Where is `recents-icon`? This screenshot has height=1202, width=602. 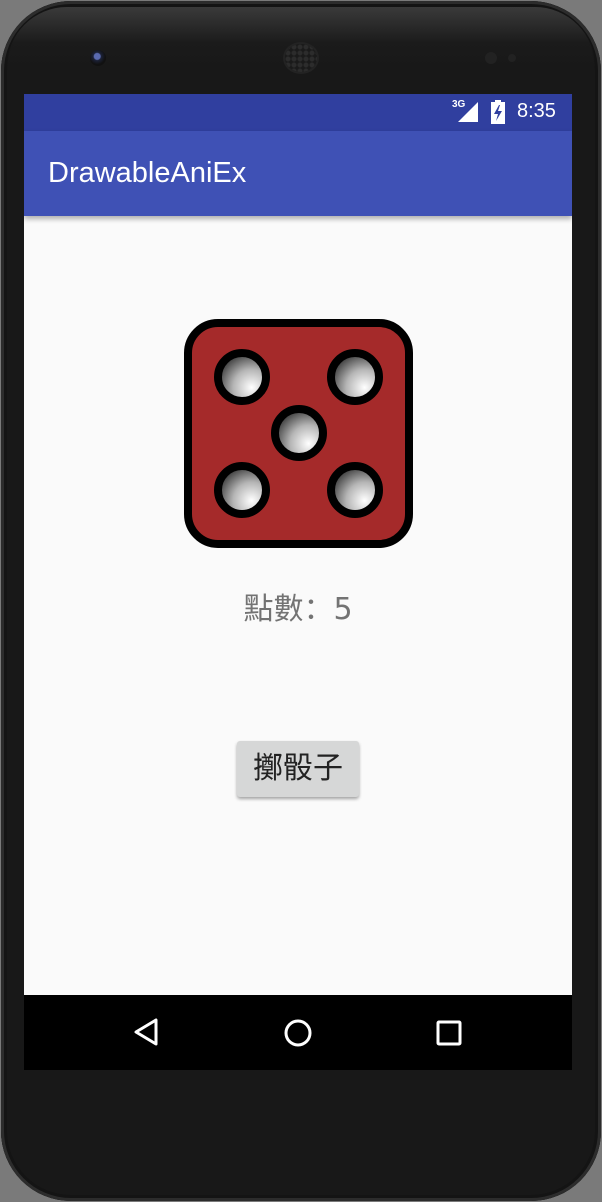
recents-icon is located at coordinates (449, 1033).